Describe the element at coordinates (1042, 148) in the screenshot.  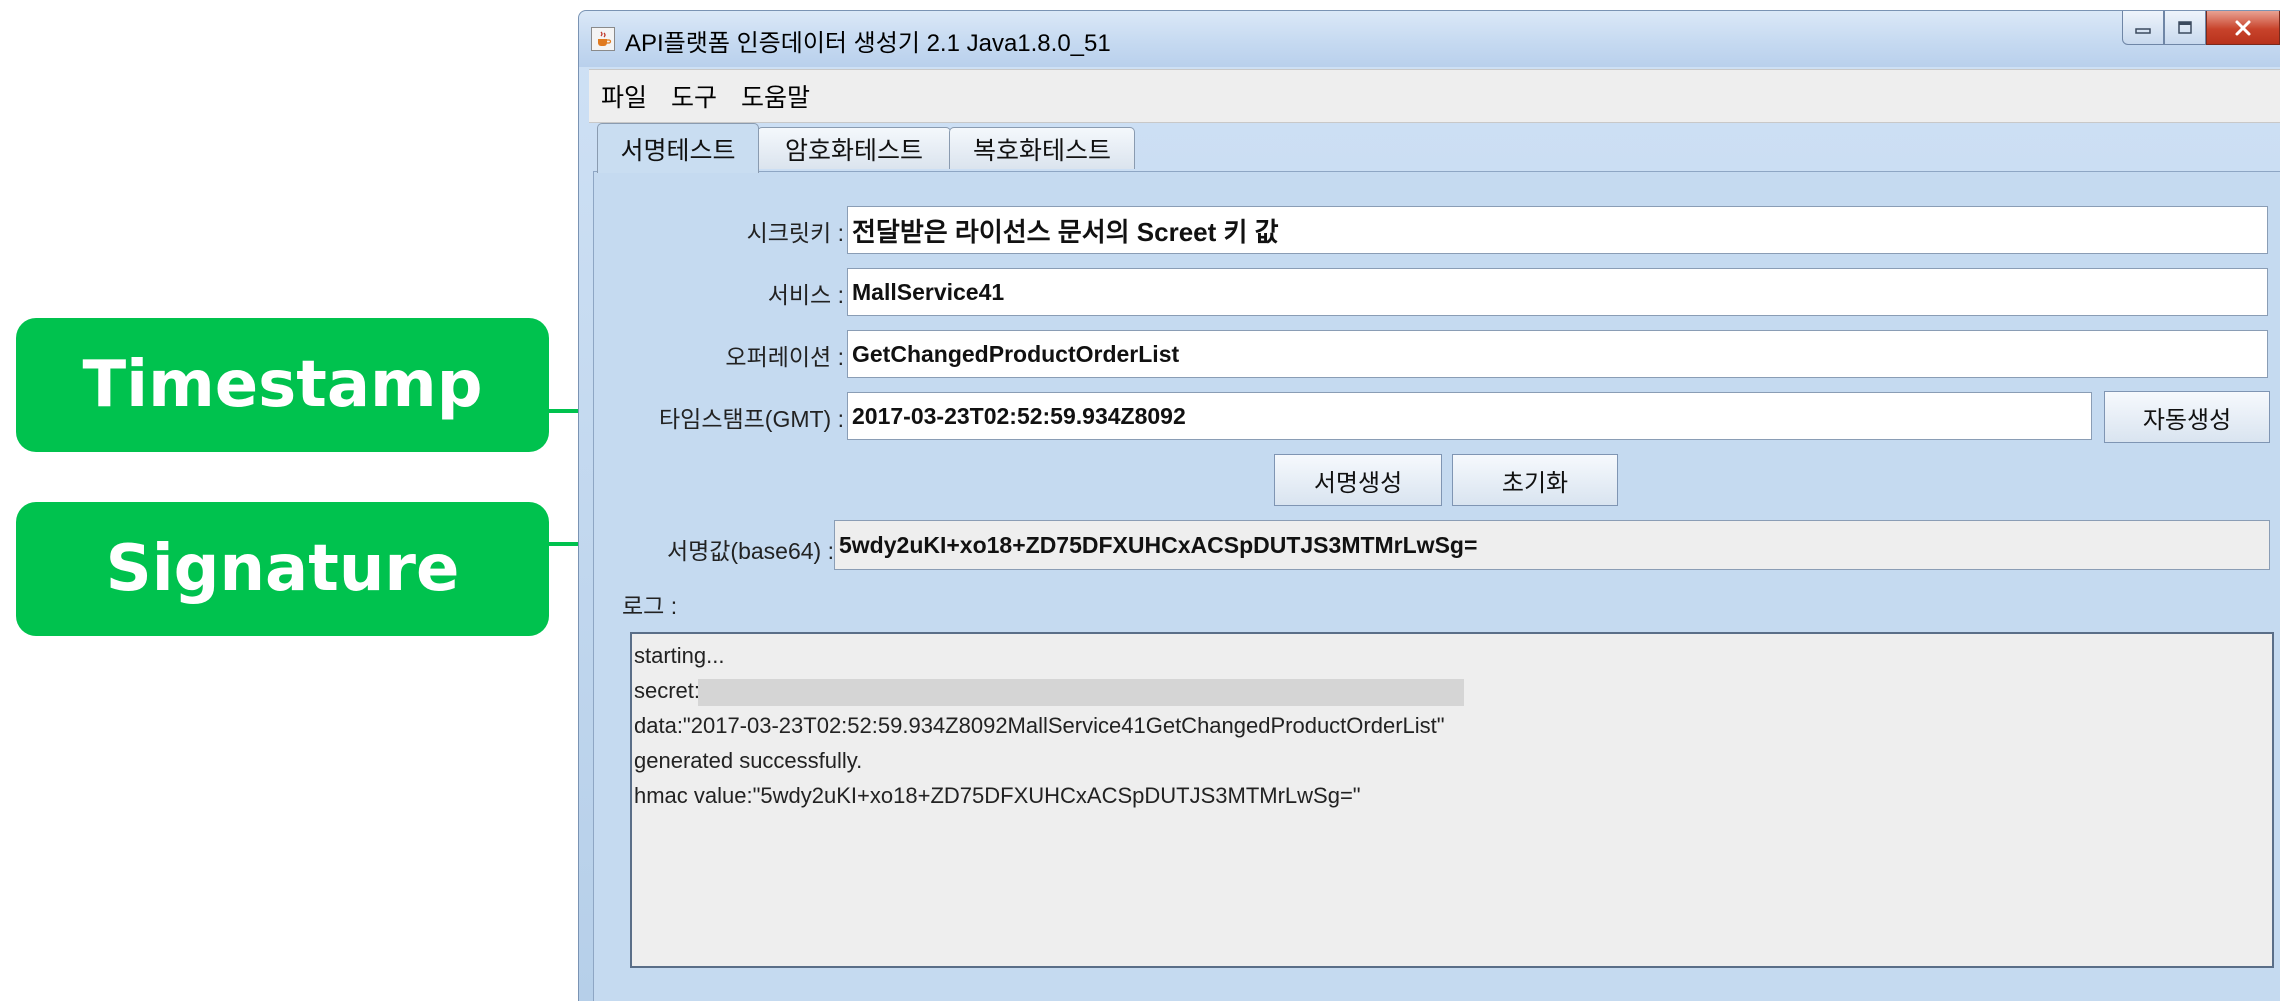
I see `tab-decryption-test: 복호화테스트` at that location.